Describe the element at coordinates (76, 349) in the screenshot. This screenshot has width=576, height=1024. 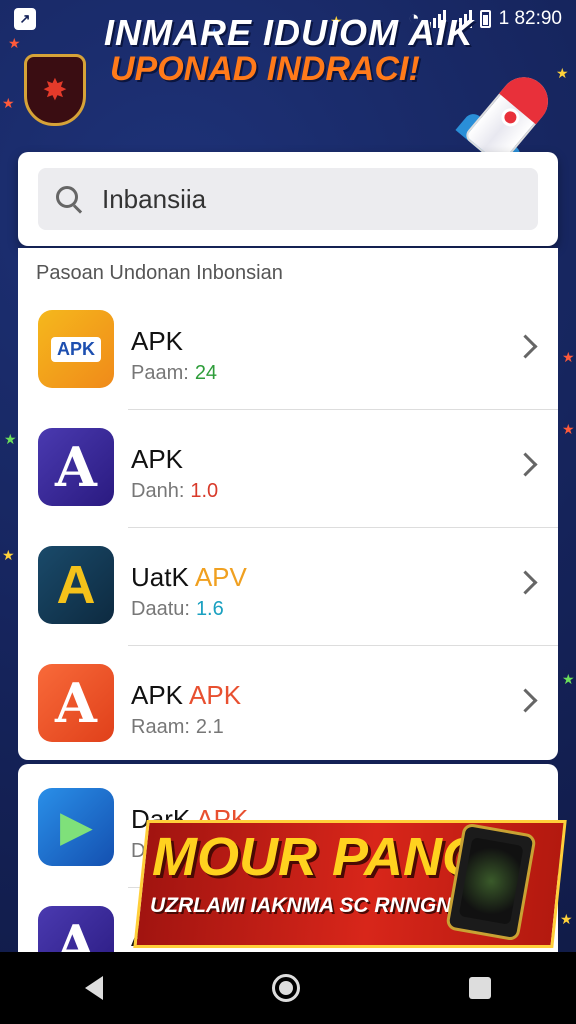
I see `app-icon: APK` at that location.